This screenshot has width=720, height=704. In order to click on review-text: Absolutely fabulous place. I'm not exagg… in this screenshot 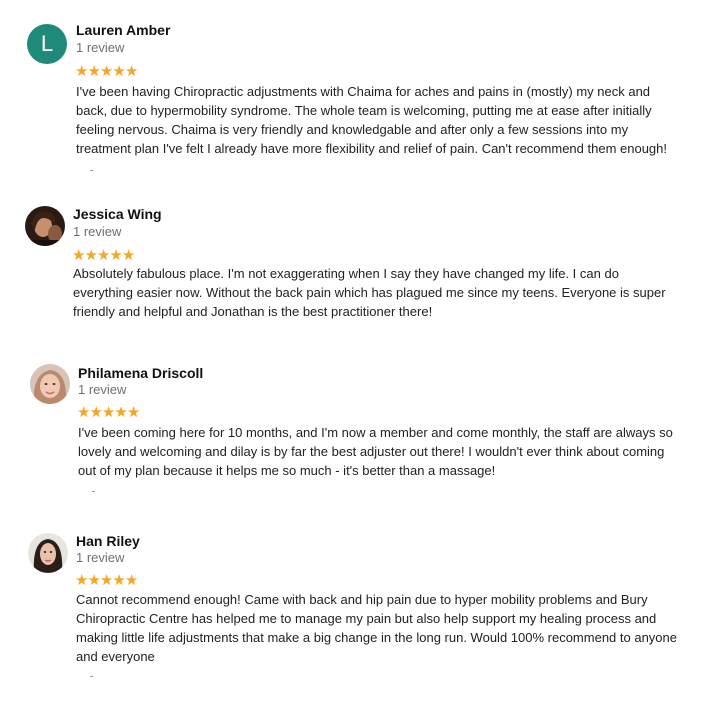, I will do `click(369, 292)`.